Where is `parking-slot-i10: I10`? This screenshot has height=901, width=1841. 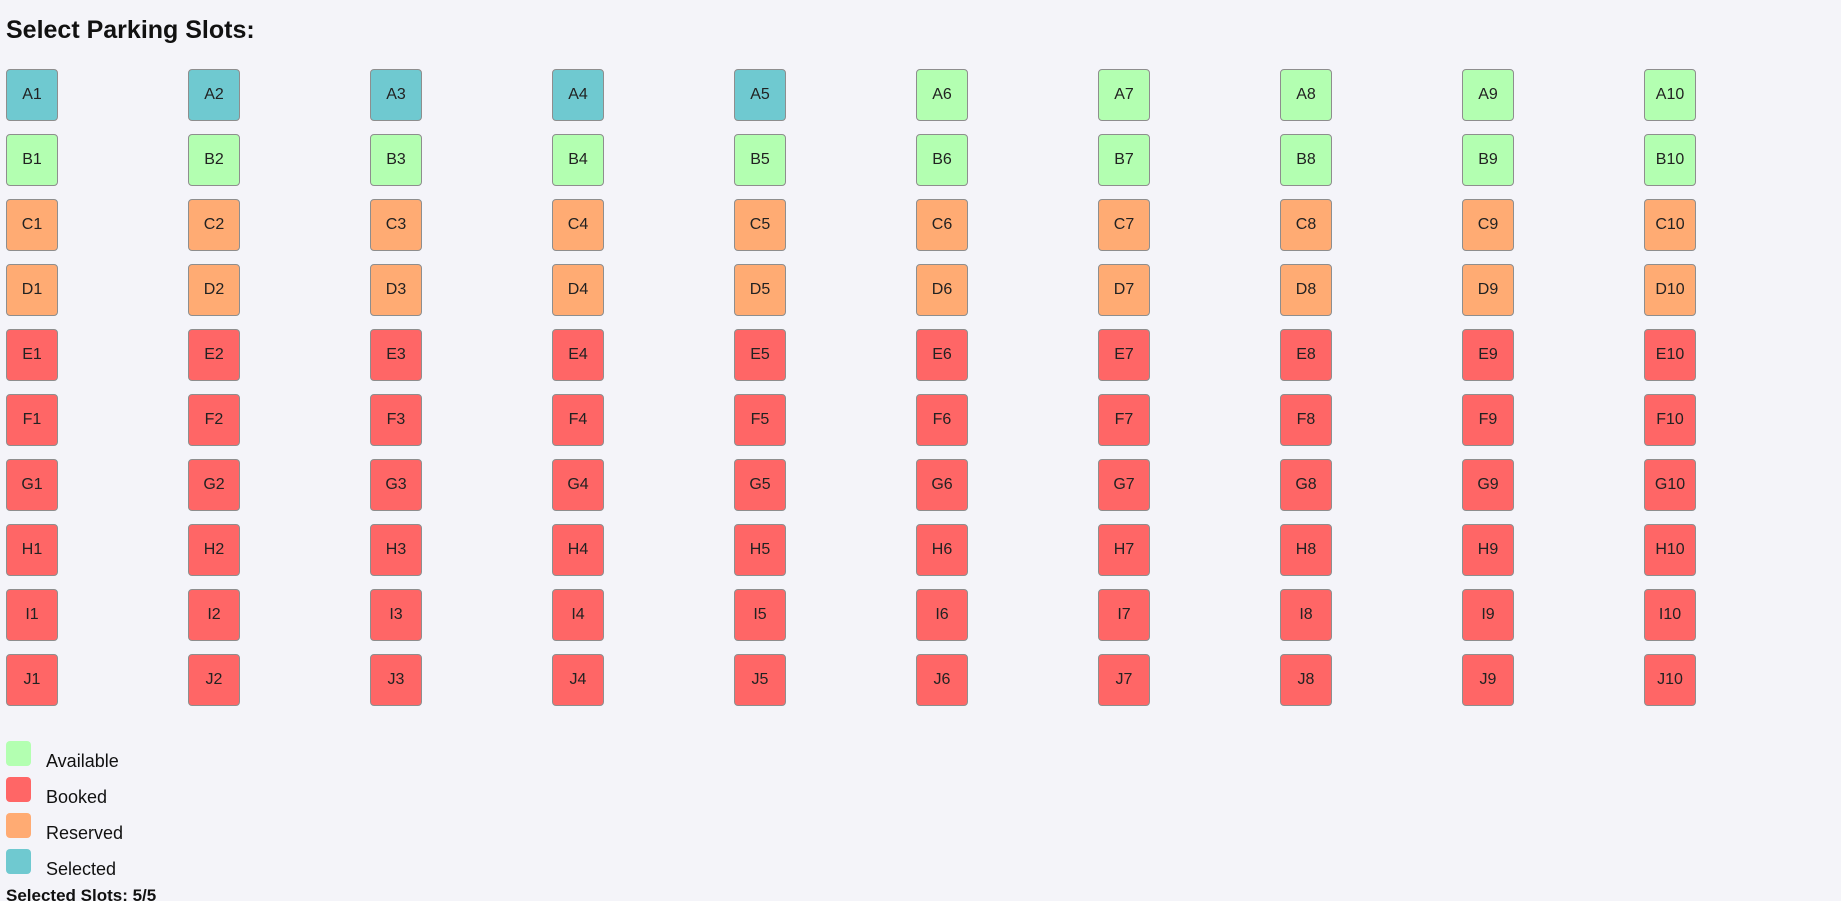
parking-slot-i10: I10 is located at coordinates (1670, 615).